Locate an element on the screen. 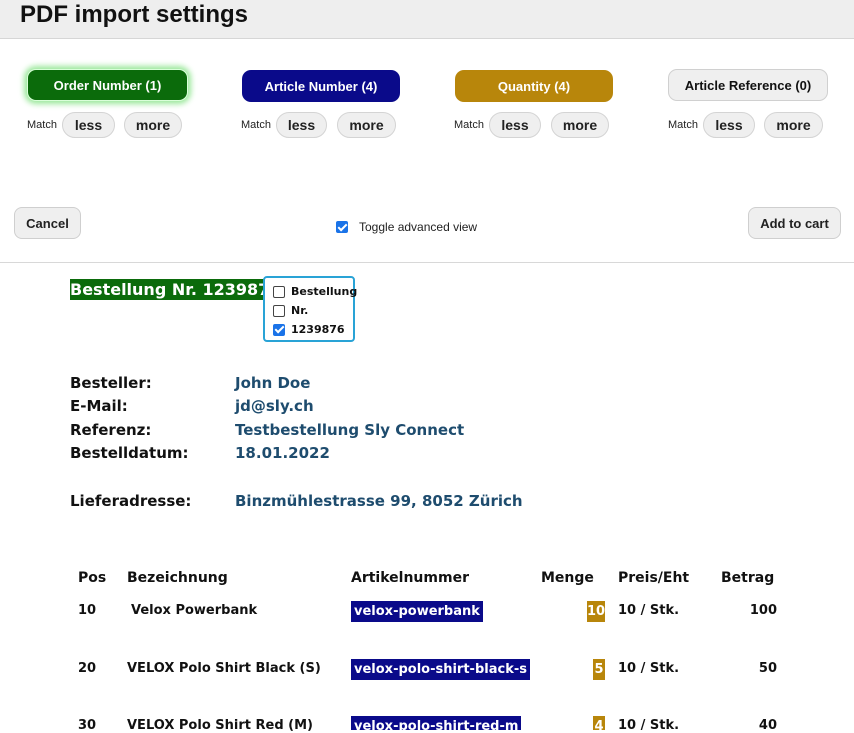  table-row-3-pos: 30 is located at coordinates (87, 725).